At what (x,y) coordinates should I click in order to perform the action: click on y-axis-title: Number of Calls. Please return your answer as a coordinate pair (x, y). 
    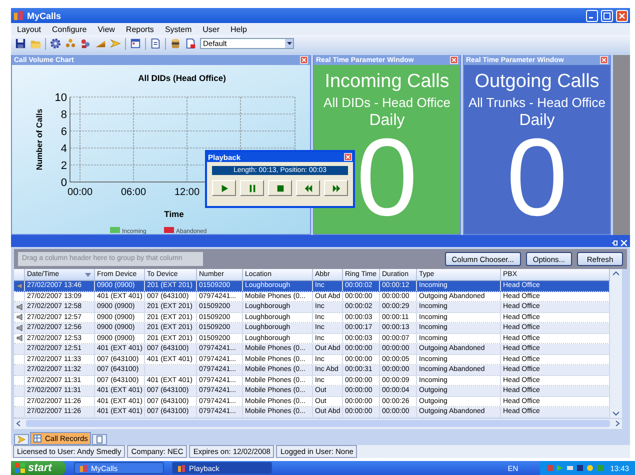
    Looking at the image, I should click on (39, 139).